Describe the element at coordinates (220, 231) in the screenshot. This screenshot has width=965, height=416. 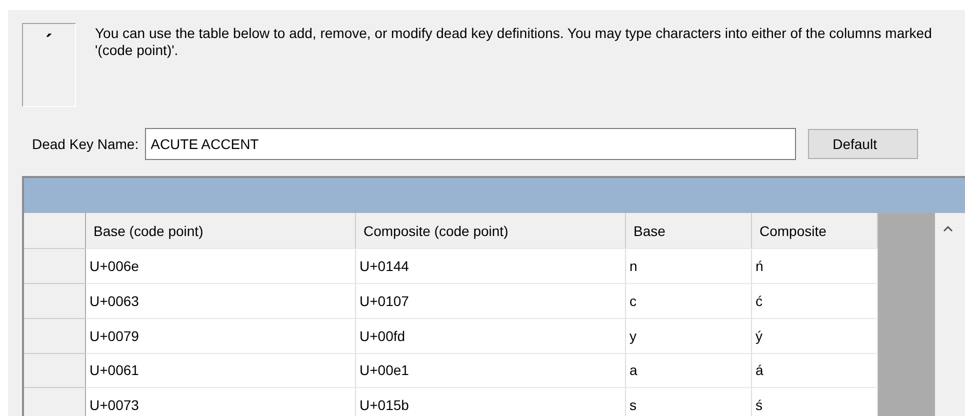
I see `column-header: Base (code point)` at that location.